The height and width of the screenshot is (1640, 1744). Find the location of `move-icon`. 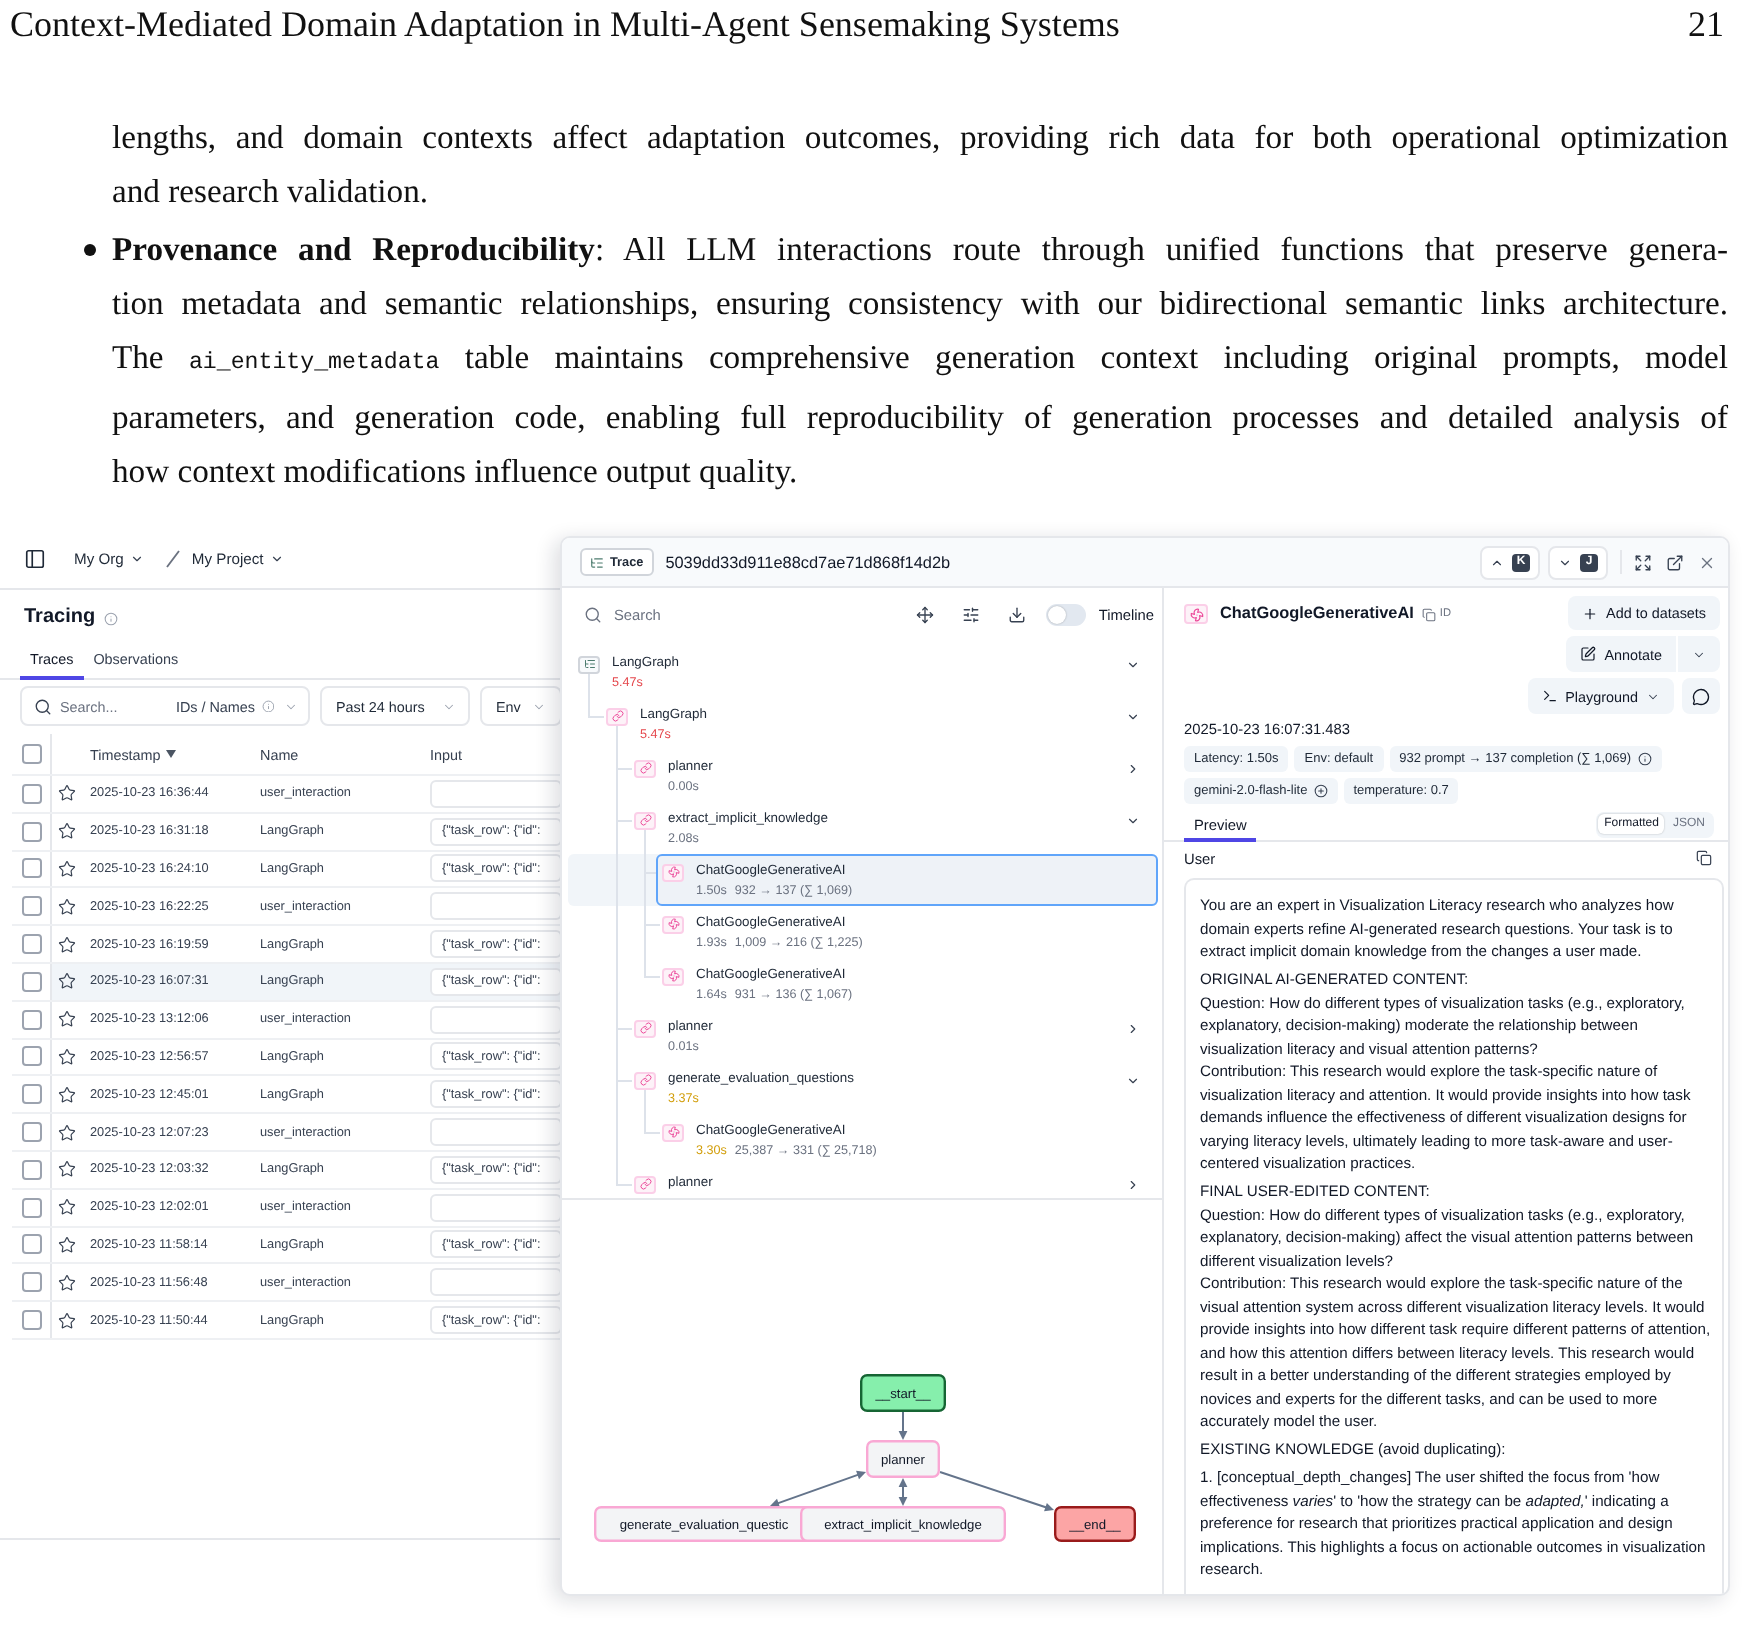

move-icon is located at coordinates (925, 615).